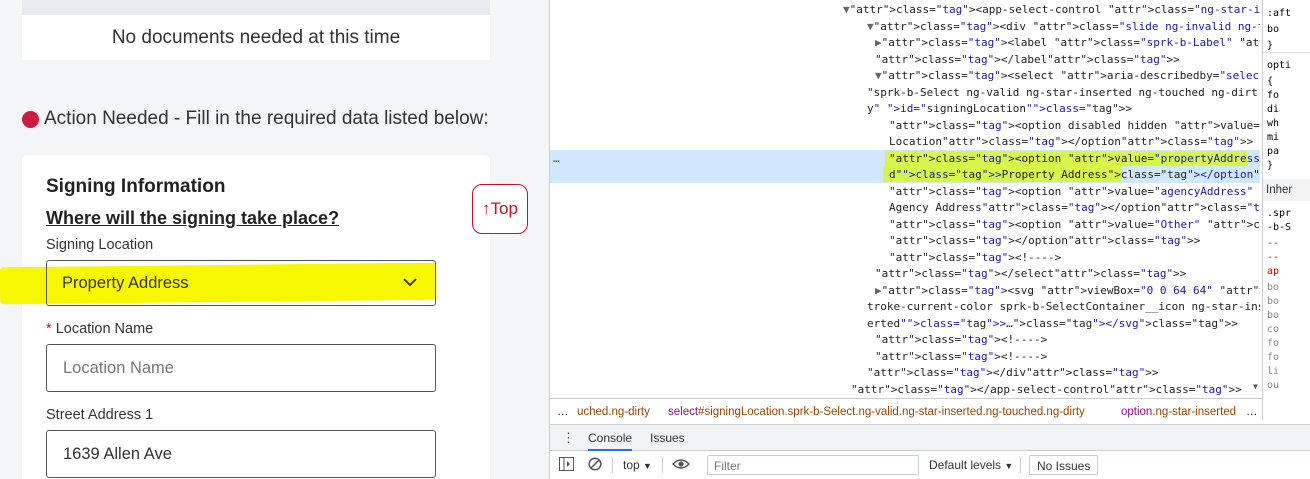 The image size is (1310, 479). What do you see at coordinates (637, 465) in the screenshot?
I see `context-select: top ▼` at bounding box center [637, 465].